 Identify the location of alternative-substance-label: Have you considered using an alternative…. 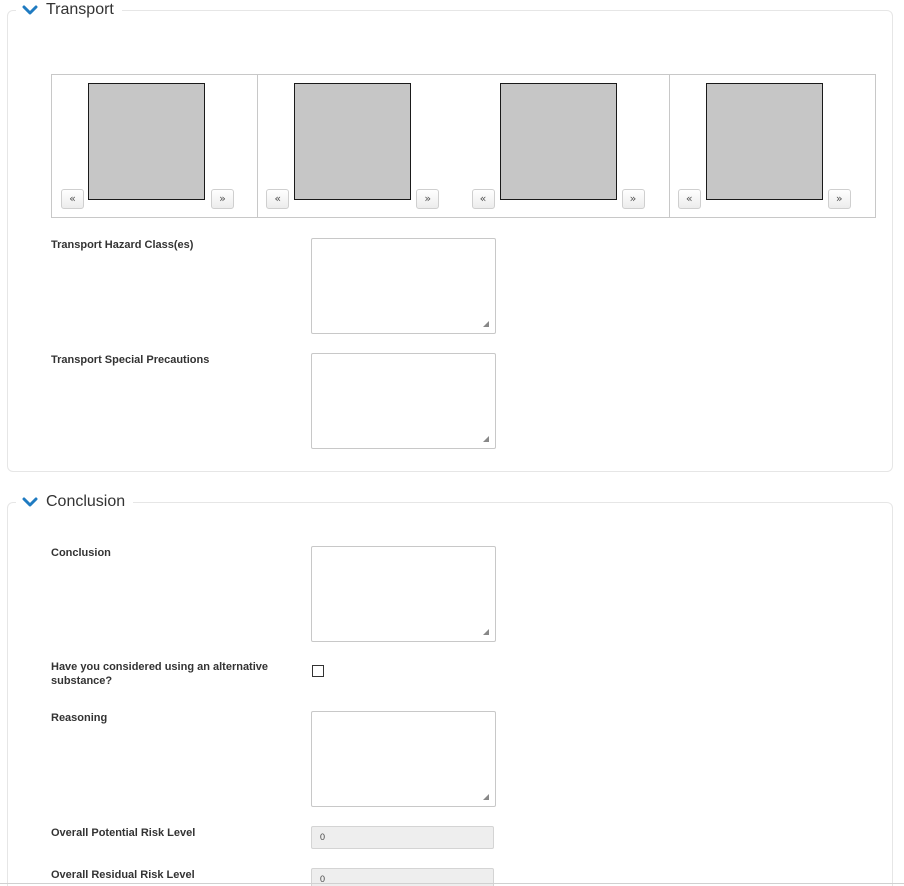
(160, 674).